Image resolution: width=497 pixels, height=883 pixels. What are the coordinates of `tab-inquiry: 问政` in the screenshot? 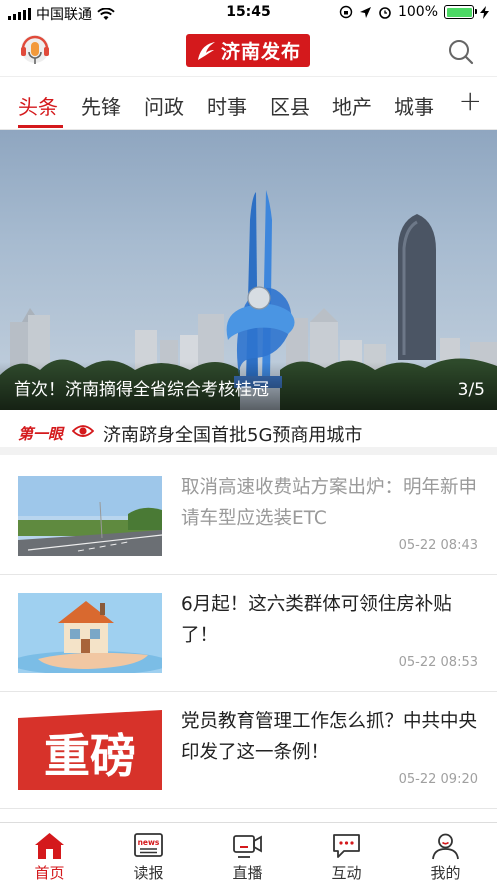 It's located at (164, 105).